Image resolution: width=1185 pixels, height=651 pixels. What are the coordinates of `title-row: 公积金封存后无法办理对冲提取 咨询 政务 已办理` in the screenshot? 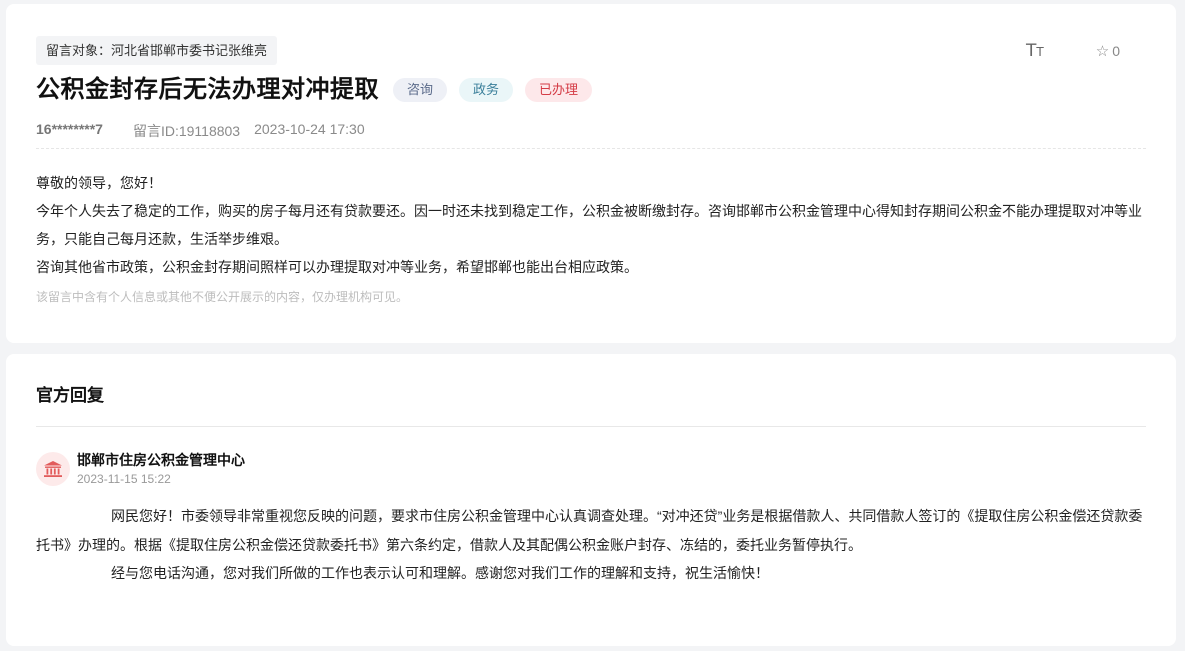 It's located at (314, 90).